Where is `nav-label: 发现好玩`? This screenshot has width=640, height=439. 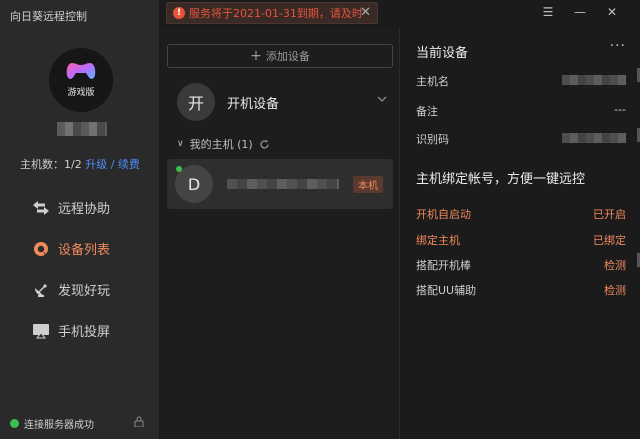 nav-label: 发现好玩 is located at coordinates (84, 291).